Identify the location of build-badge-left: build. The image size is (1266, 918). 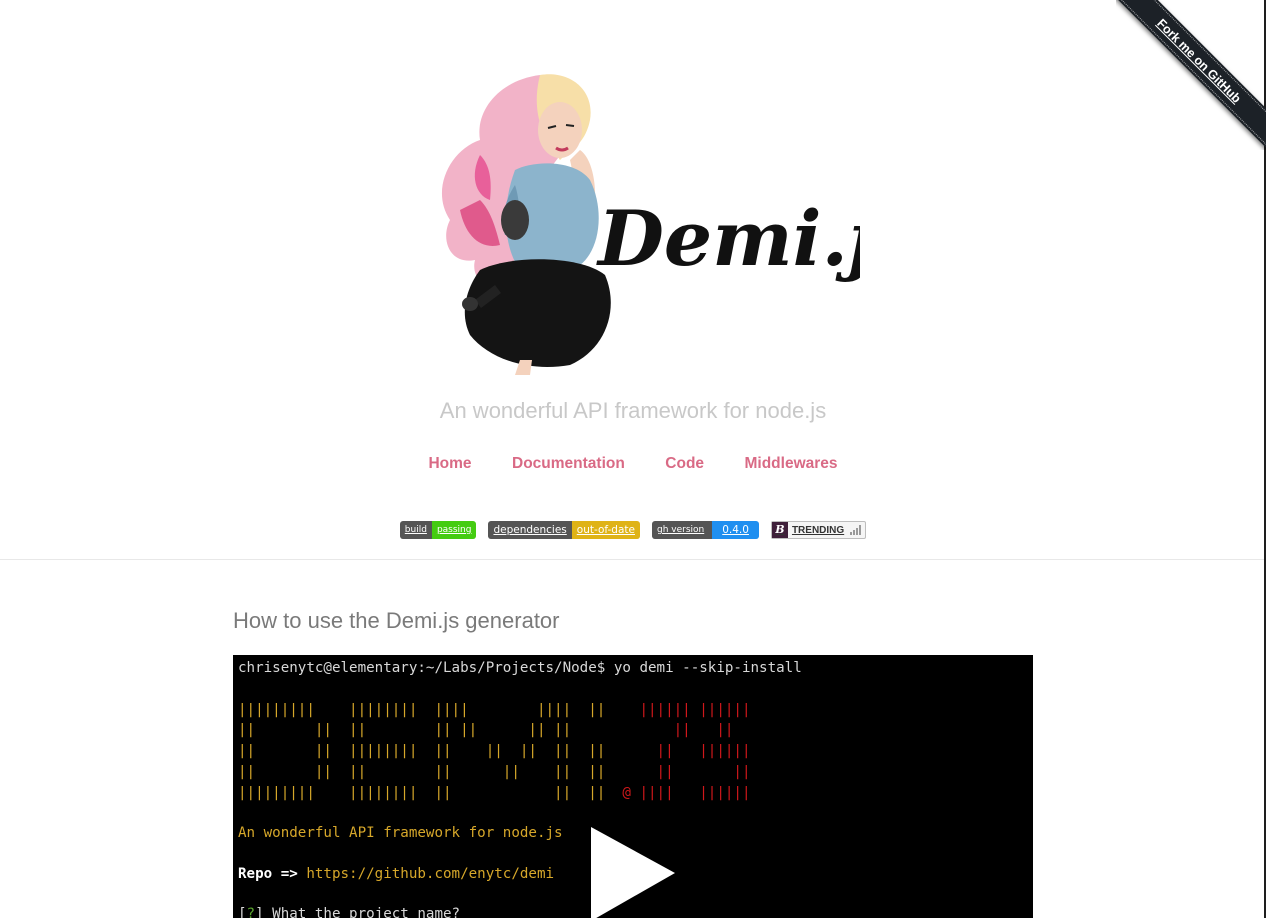
(415, 530).